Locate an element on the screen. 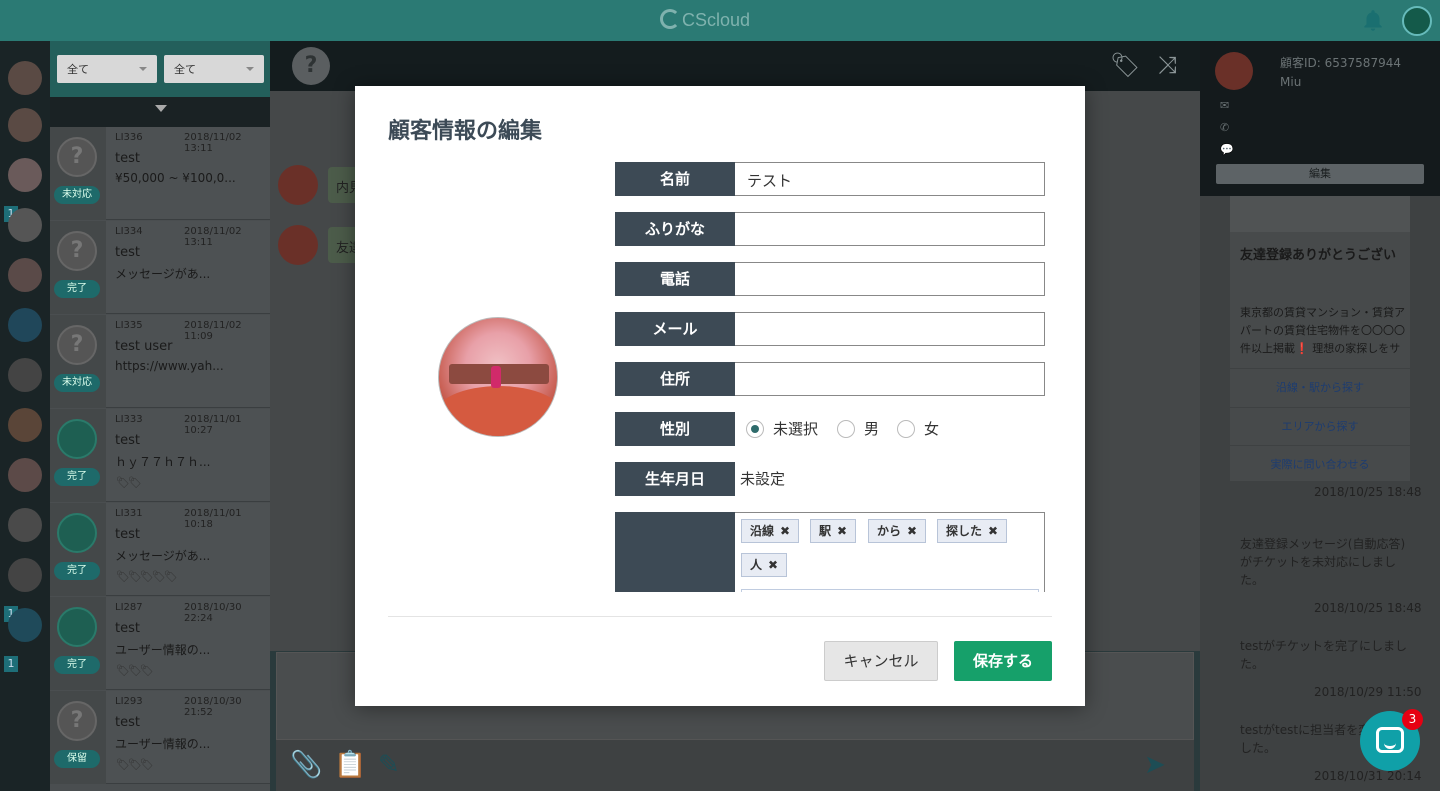  gender-row: 性別 未選択 男 女 is located at coordinates (830, 429).